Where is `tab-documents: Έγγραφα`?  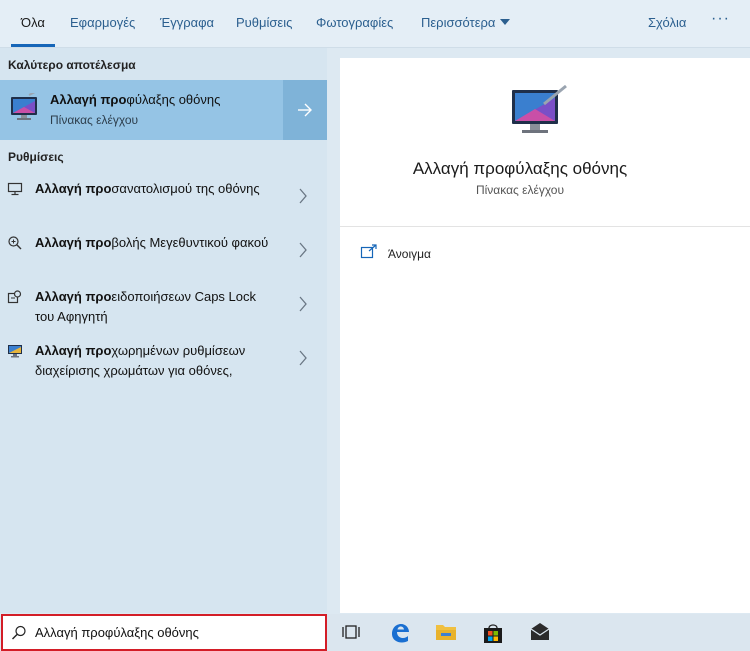
tab-documents: Έγγραφα is located at coordinates (187, 22).